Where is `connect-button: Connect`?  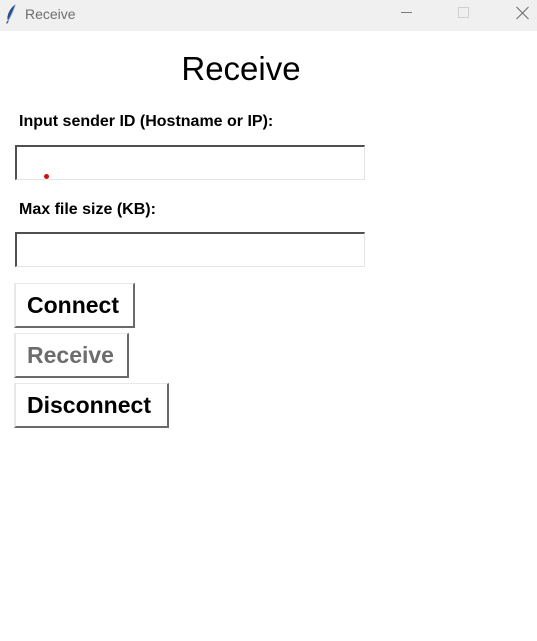
connect-button: Connect is located at coordinates (74, 305).